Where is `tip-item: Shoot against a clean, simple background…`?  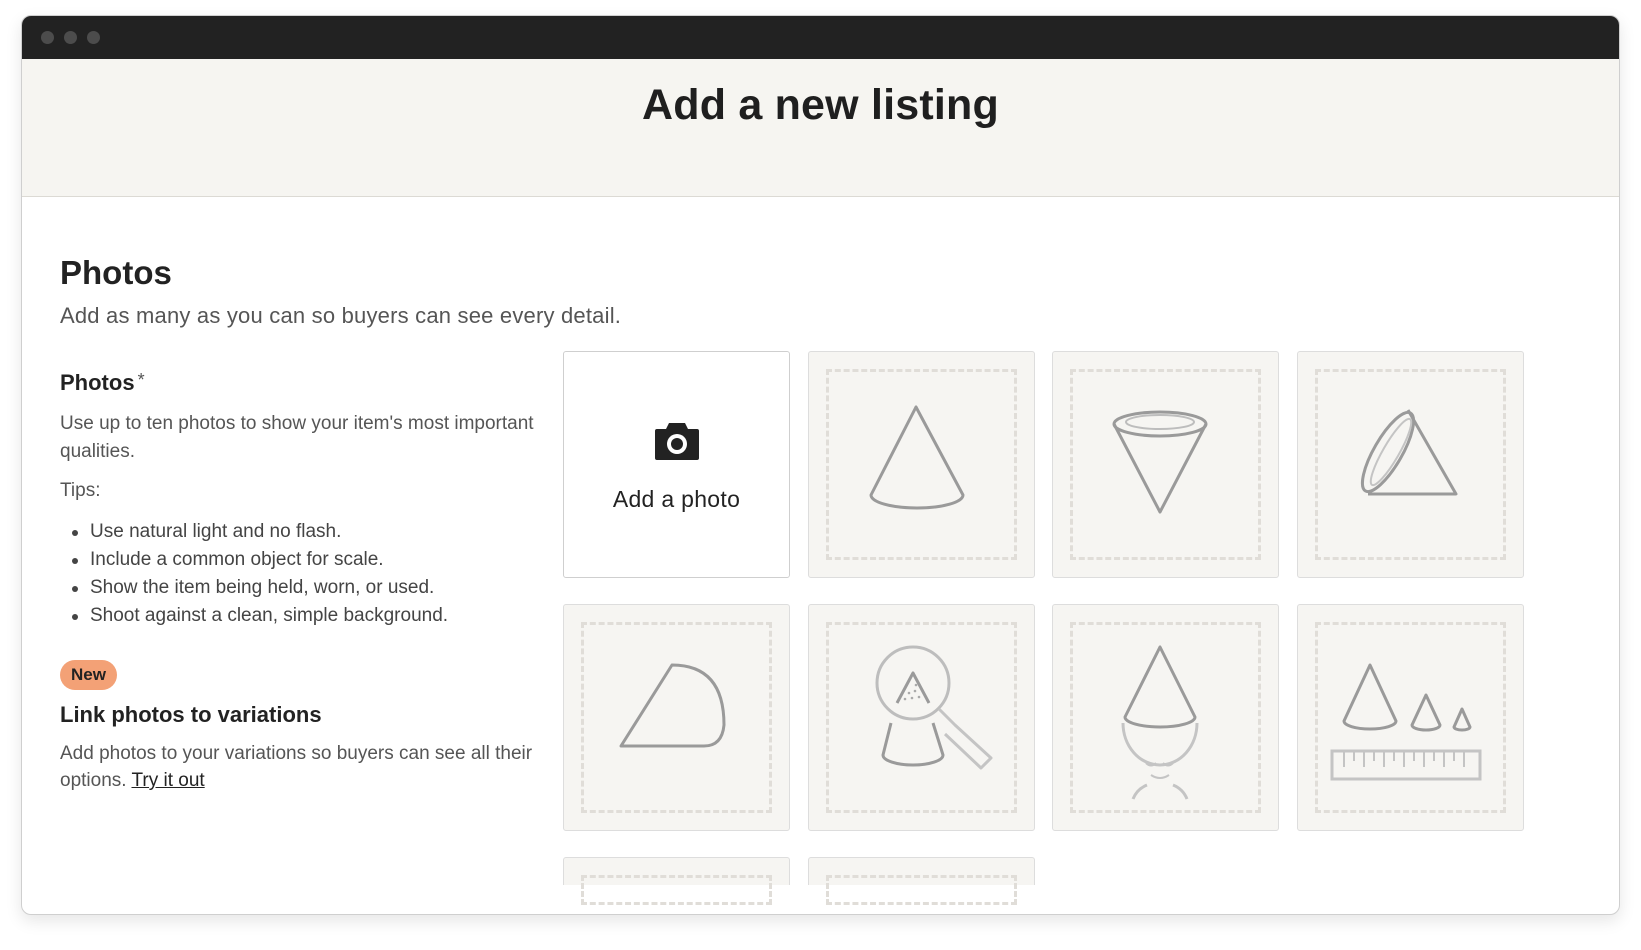
tip-item: Shoot against a clean, simple background… is located at coordinates (300, 616).